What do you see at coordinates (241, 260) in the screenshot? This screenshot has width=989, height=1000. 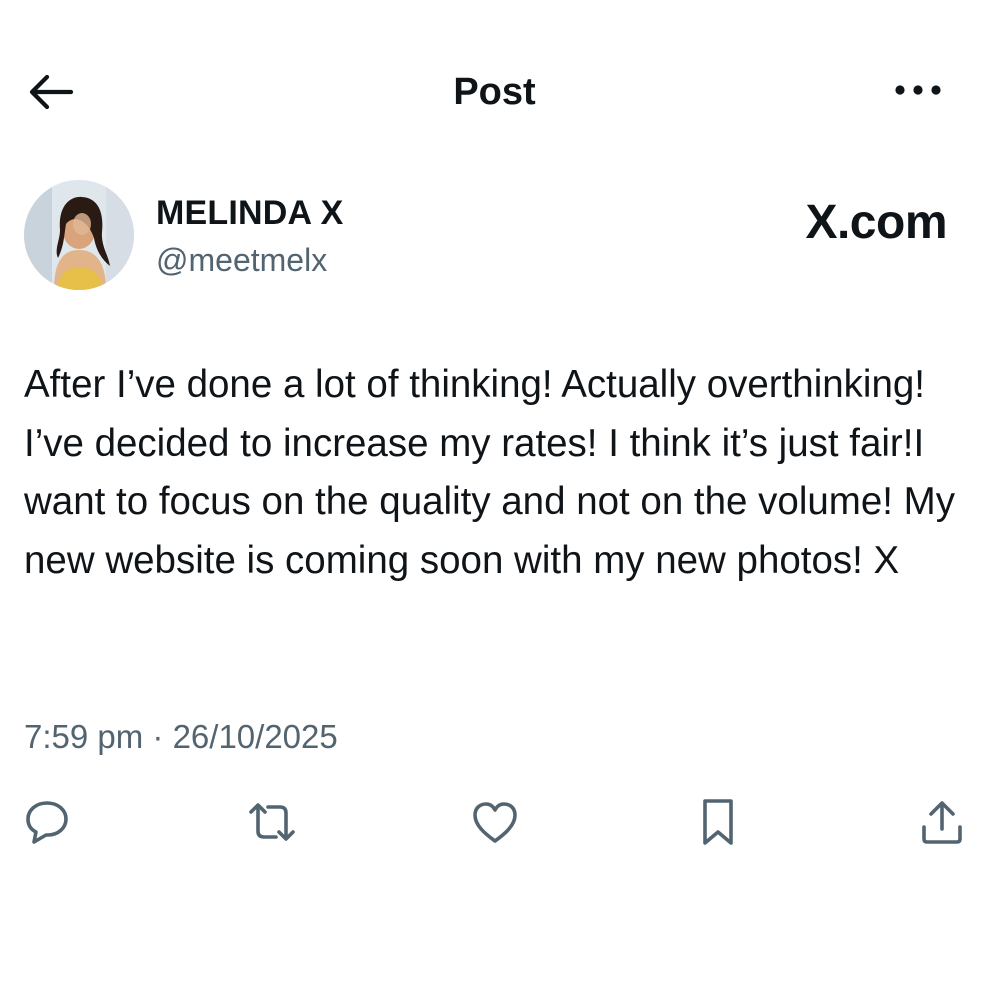 I see `author-handle: @meetmelx` at bounding box center [241, 260].